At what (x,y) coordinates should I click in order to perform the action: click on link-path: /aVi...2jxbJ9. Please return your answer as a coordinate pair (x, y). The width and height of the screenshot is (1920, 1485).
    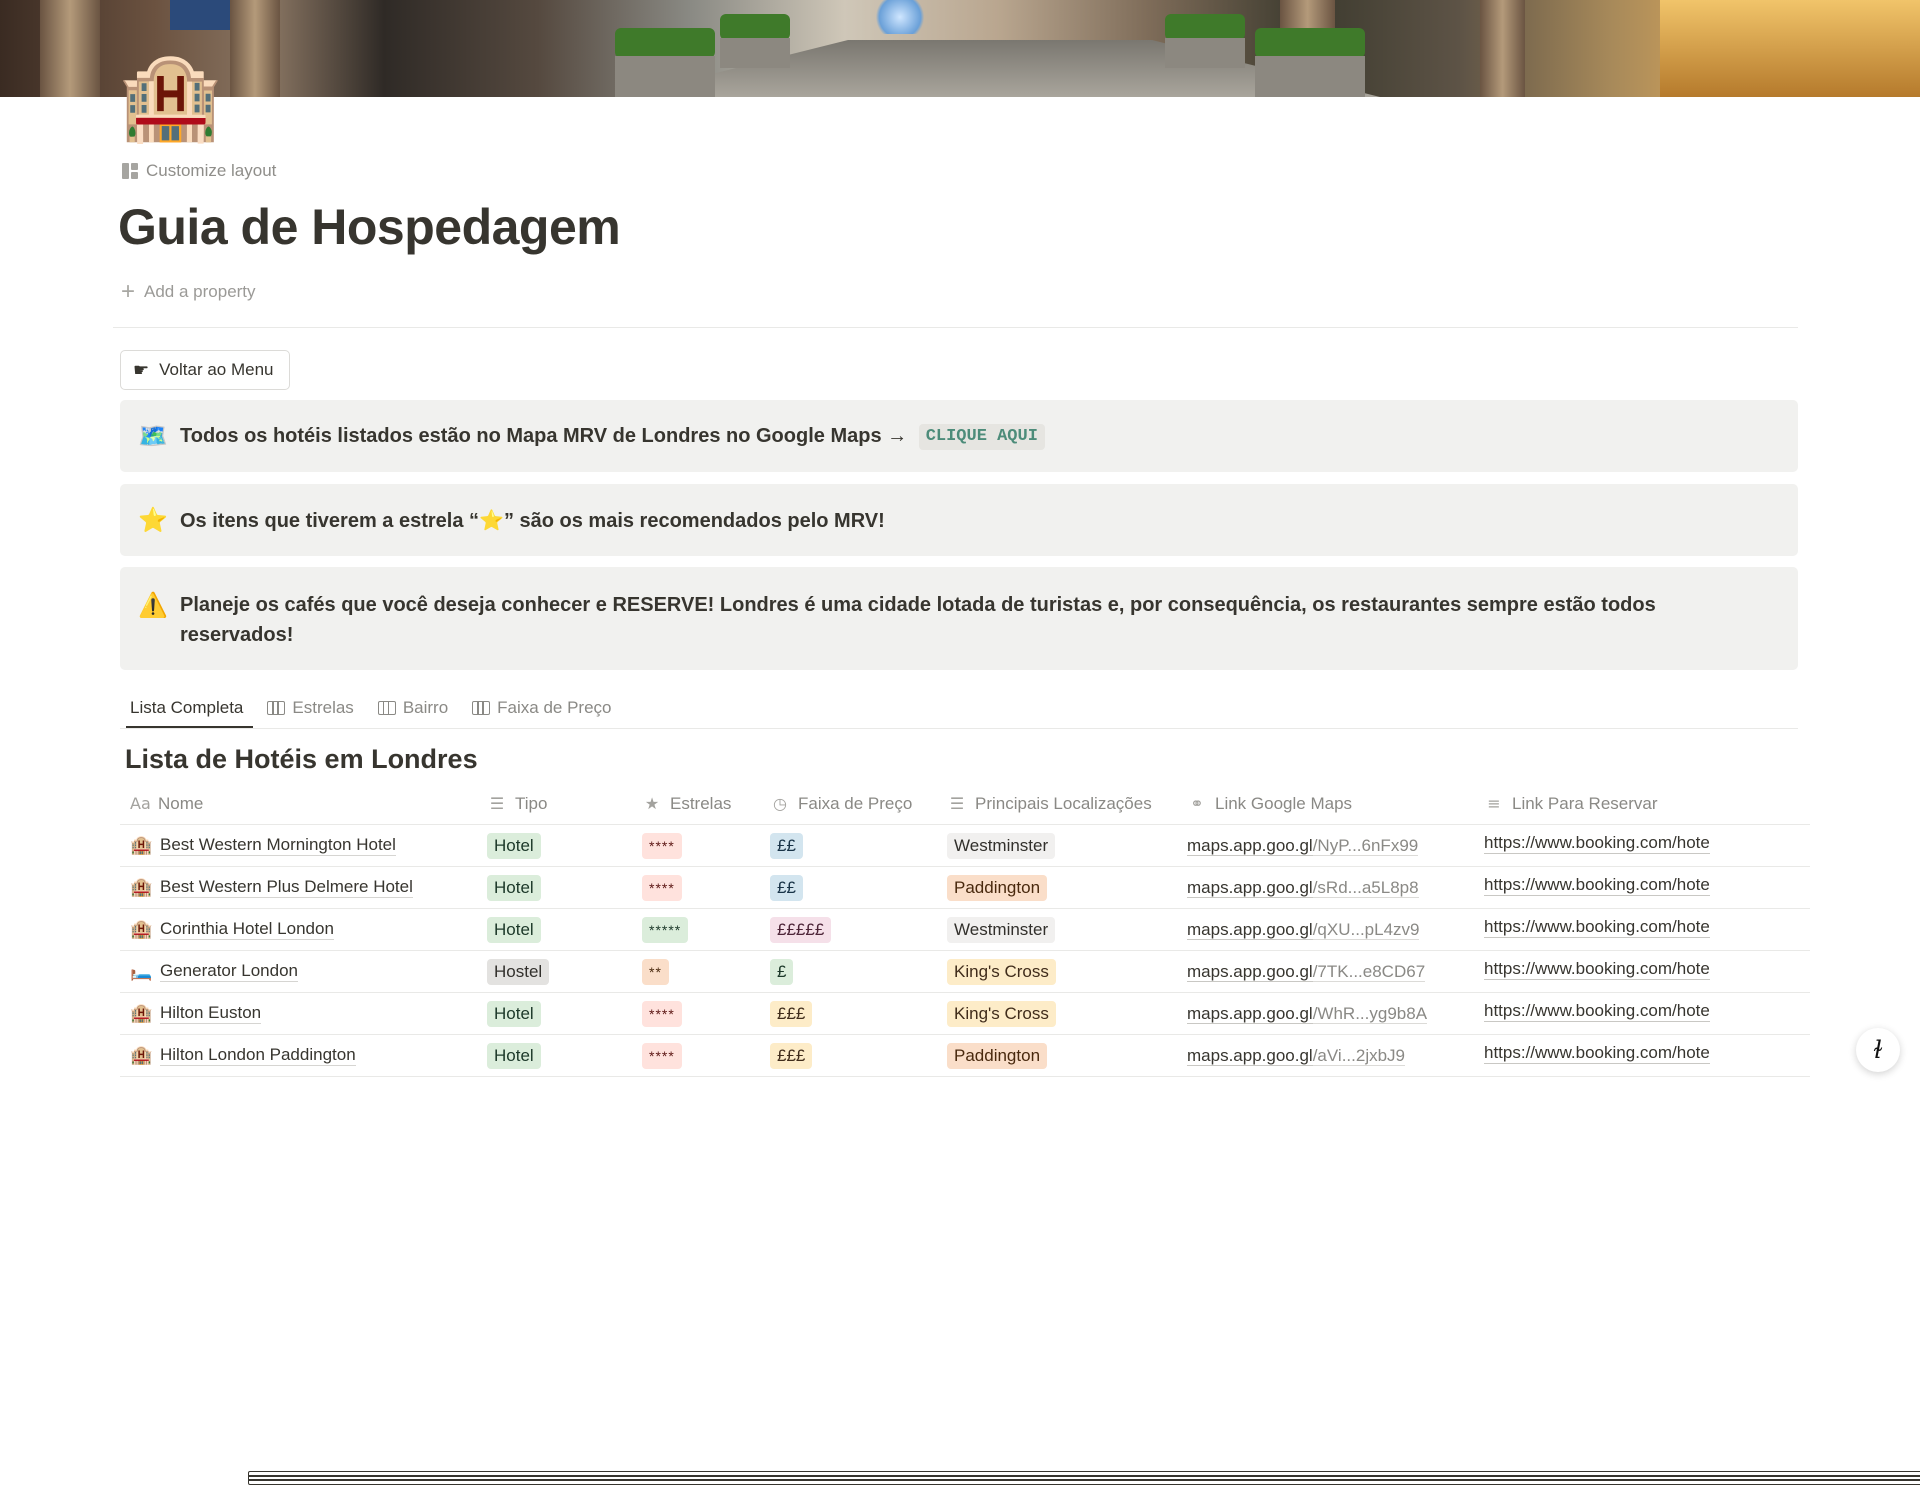
    Looking at the image, I should click on (1358, 1055).